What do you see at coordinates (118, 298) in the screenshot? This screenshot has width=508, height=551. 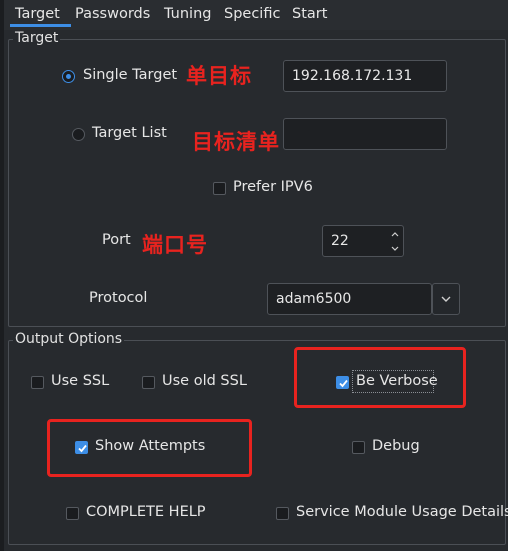 I see `protocol-label: Protocol` at bounding box center [118, 298].